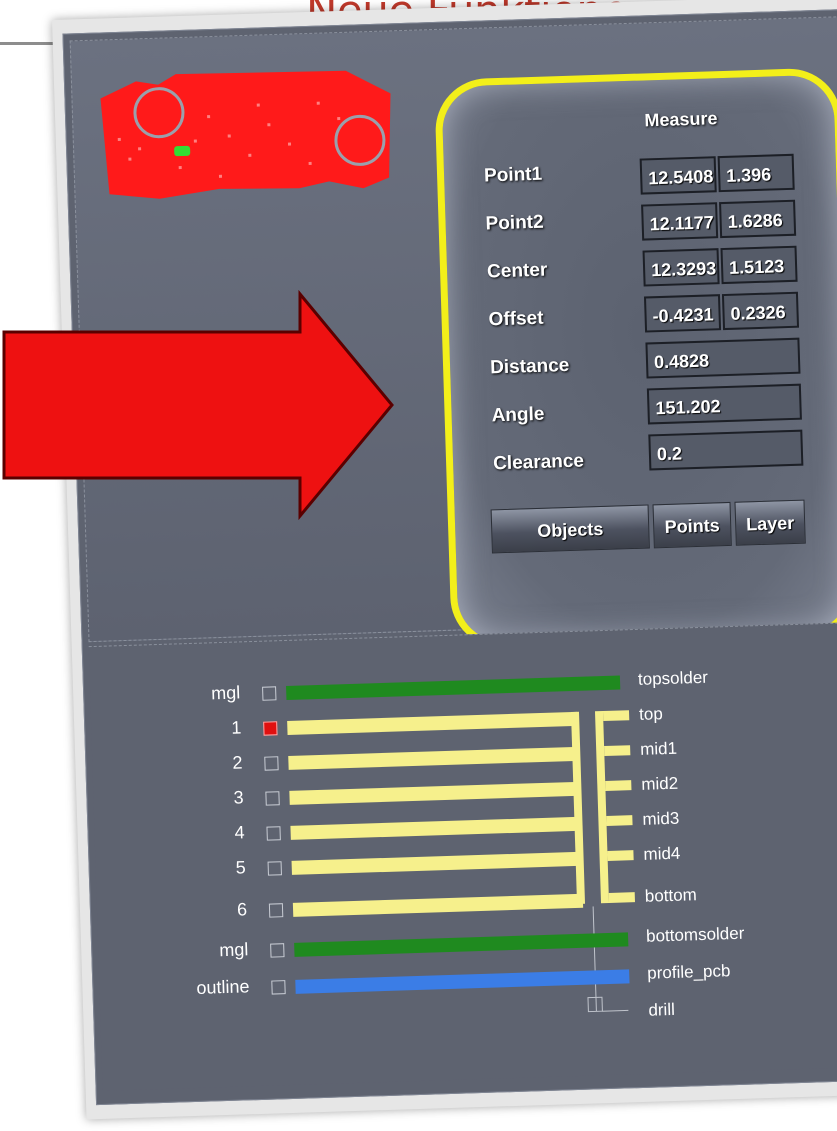 This screenshot has height=1131, width=837. Describe the element at coordinates (514, 223) in the screenshot. I see `point2-label: Point2` at that location.